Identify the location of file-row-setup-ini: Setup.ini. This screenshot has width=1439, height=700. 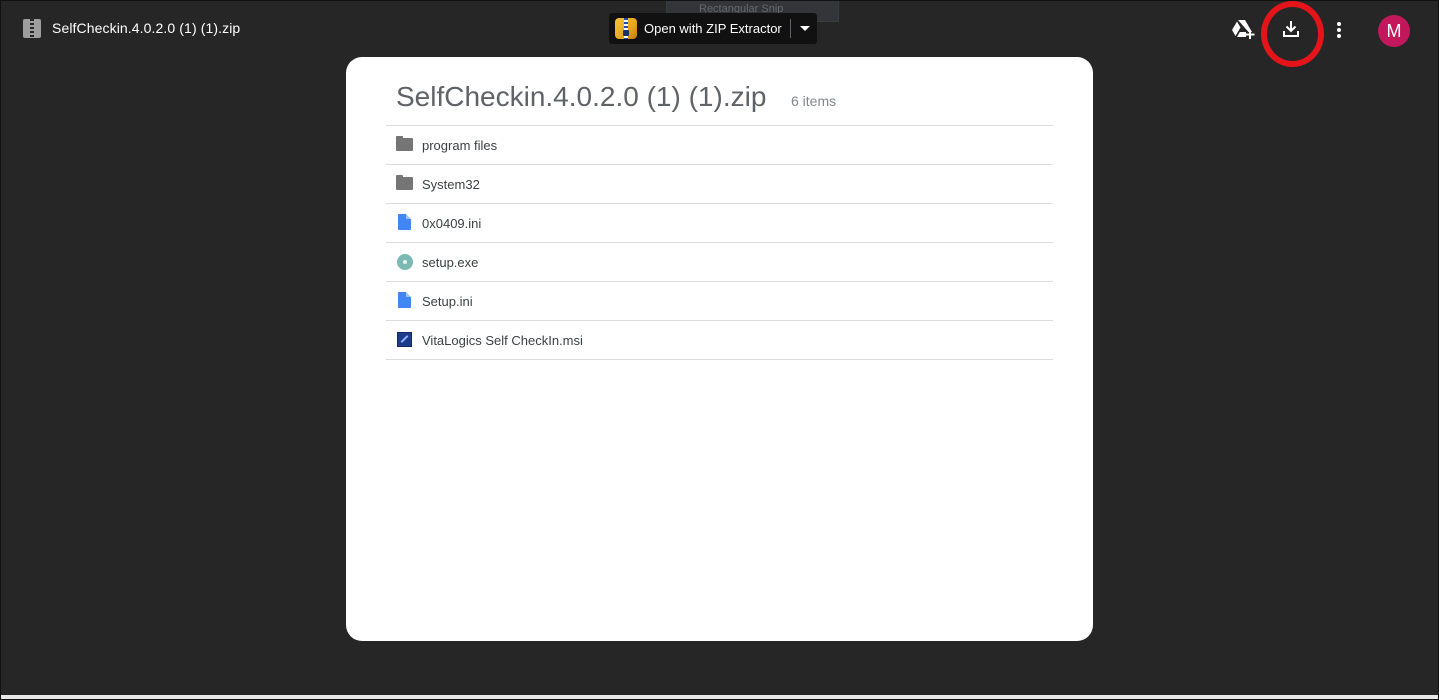
(719, 301).